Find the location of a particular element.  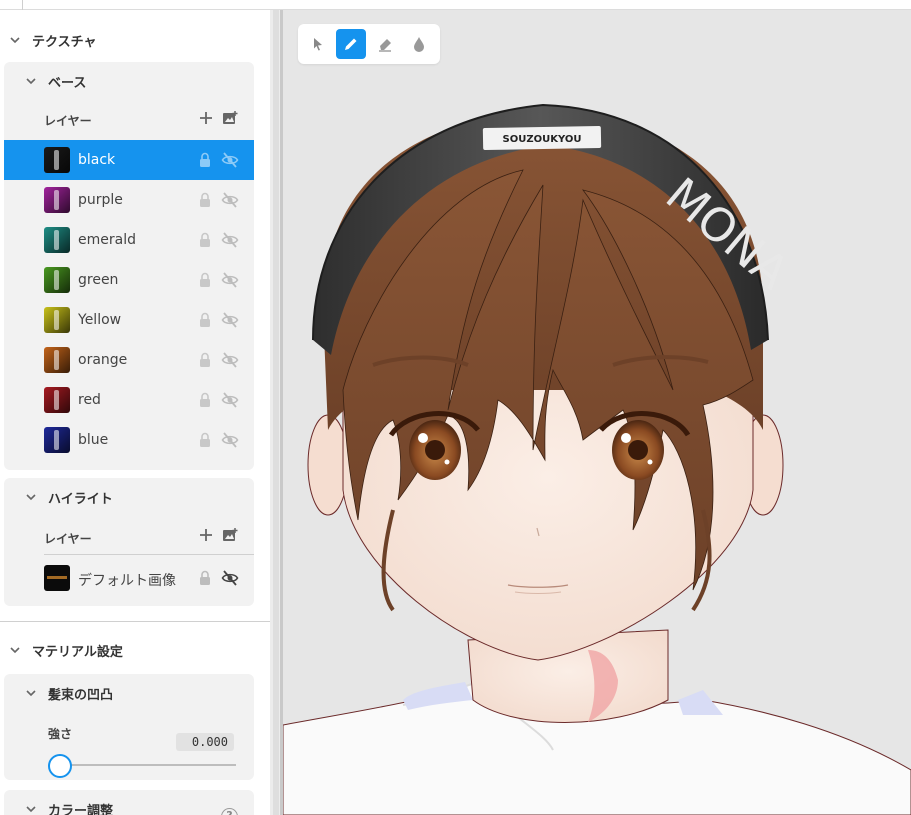

fill-tool-button is located at coordinates (419, 44).